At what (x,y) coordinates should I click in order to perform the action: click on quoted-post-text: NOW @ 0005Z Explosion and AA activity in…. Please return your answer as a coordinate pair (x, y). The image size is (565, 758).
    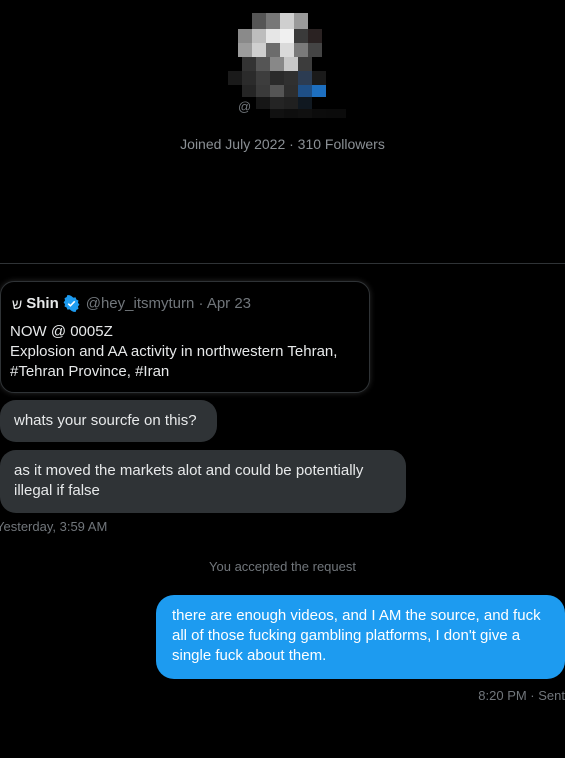
    Looking at the image, I should click on (173, 352).